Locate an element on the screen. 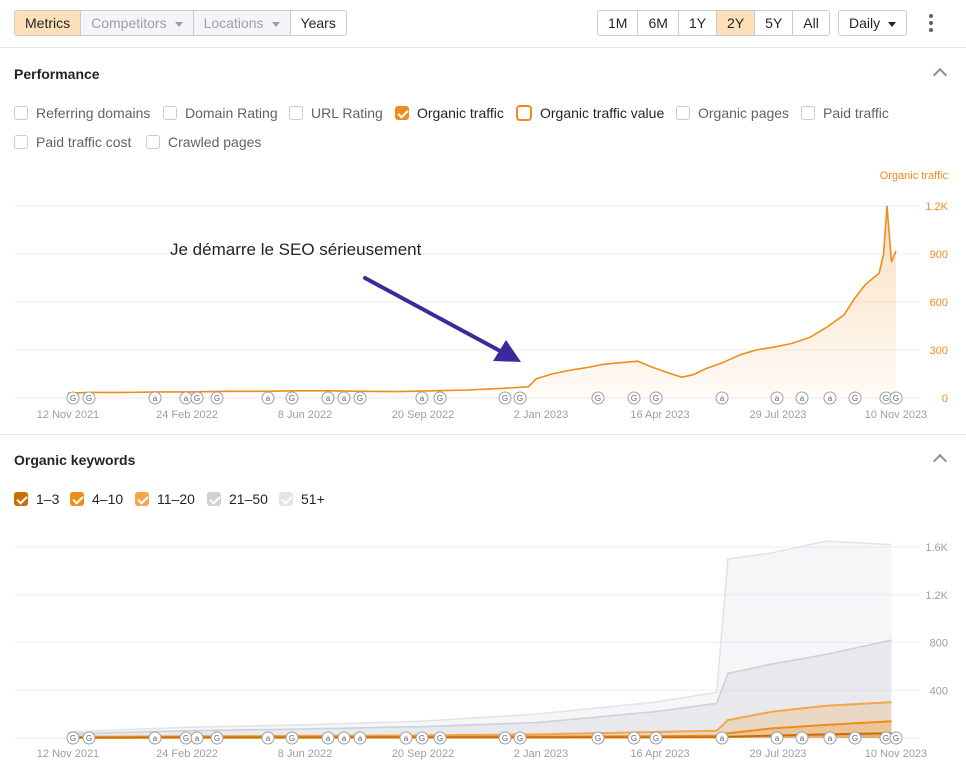 Image resolution: width=966 pixels, height=773 pixels. checkbox-label: Organic traffic is located at coordinates (460, 113).